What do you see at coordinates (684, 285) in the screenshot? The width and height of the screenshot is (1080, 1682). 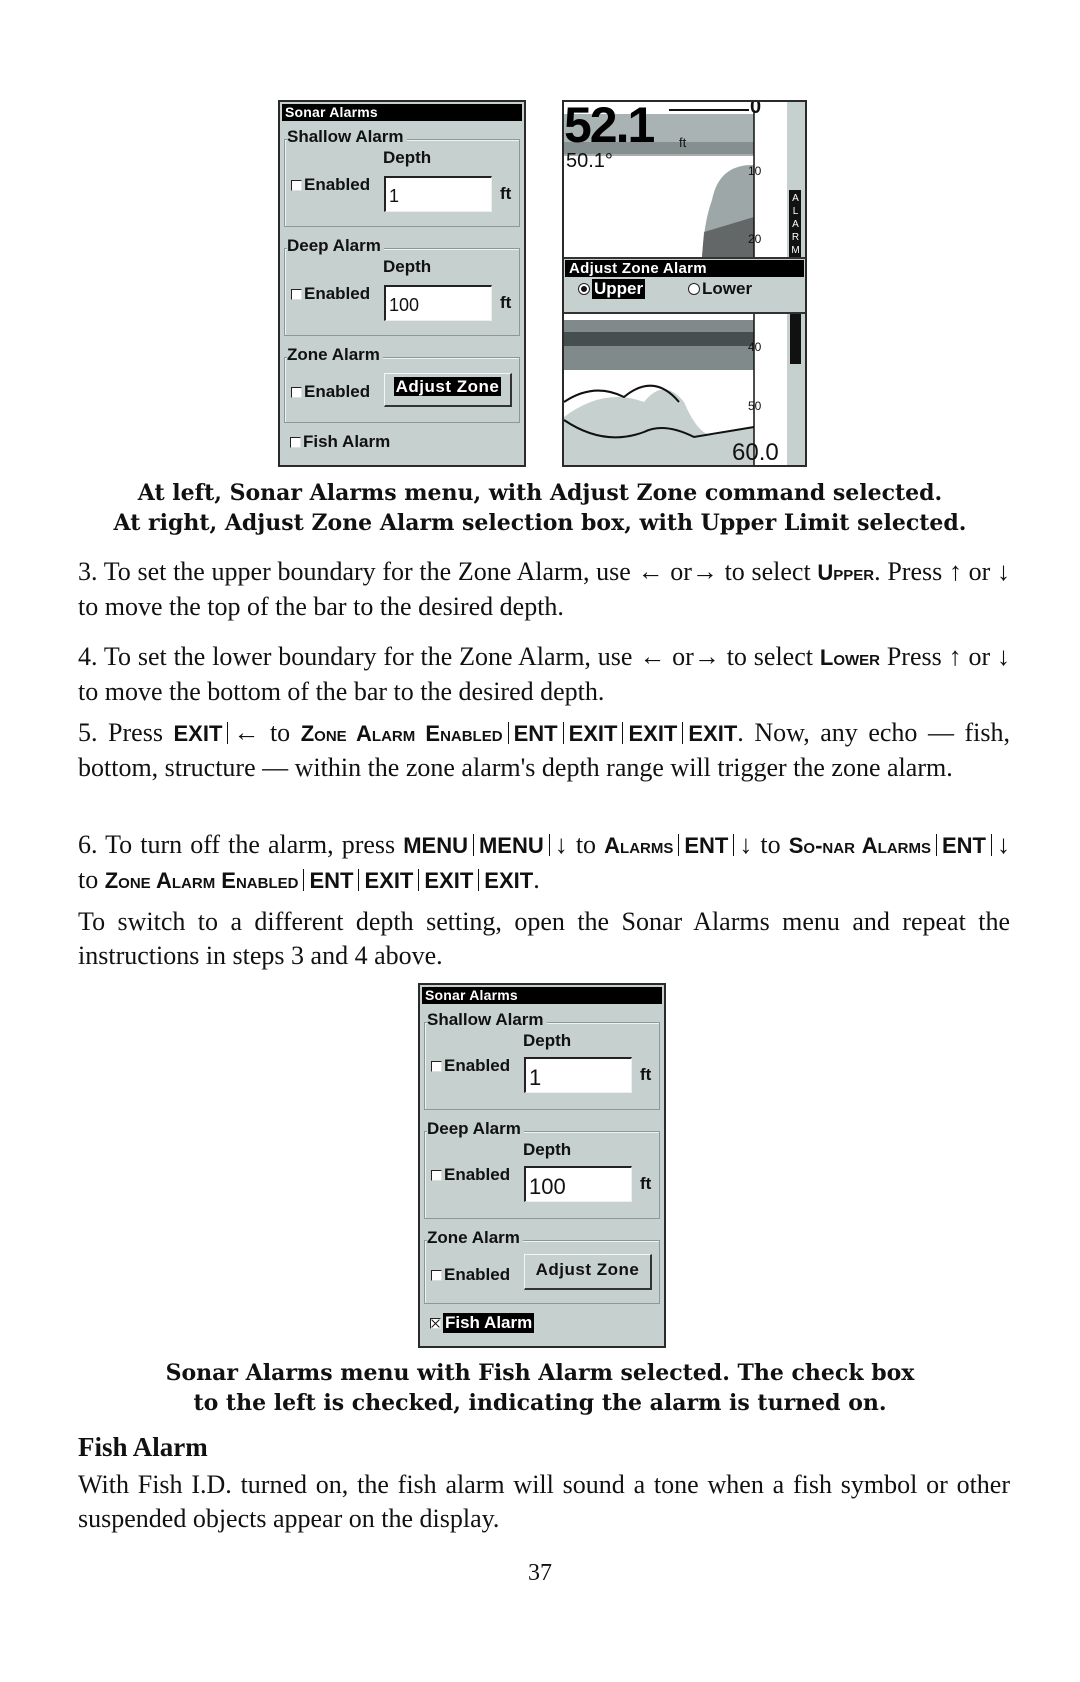 I see `adjust-zone-alarm-dialog: Adjust Zone Alarm Upper Lower` at bounding box center [684, 285].